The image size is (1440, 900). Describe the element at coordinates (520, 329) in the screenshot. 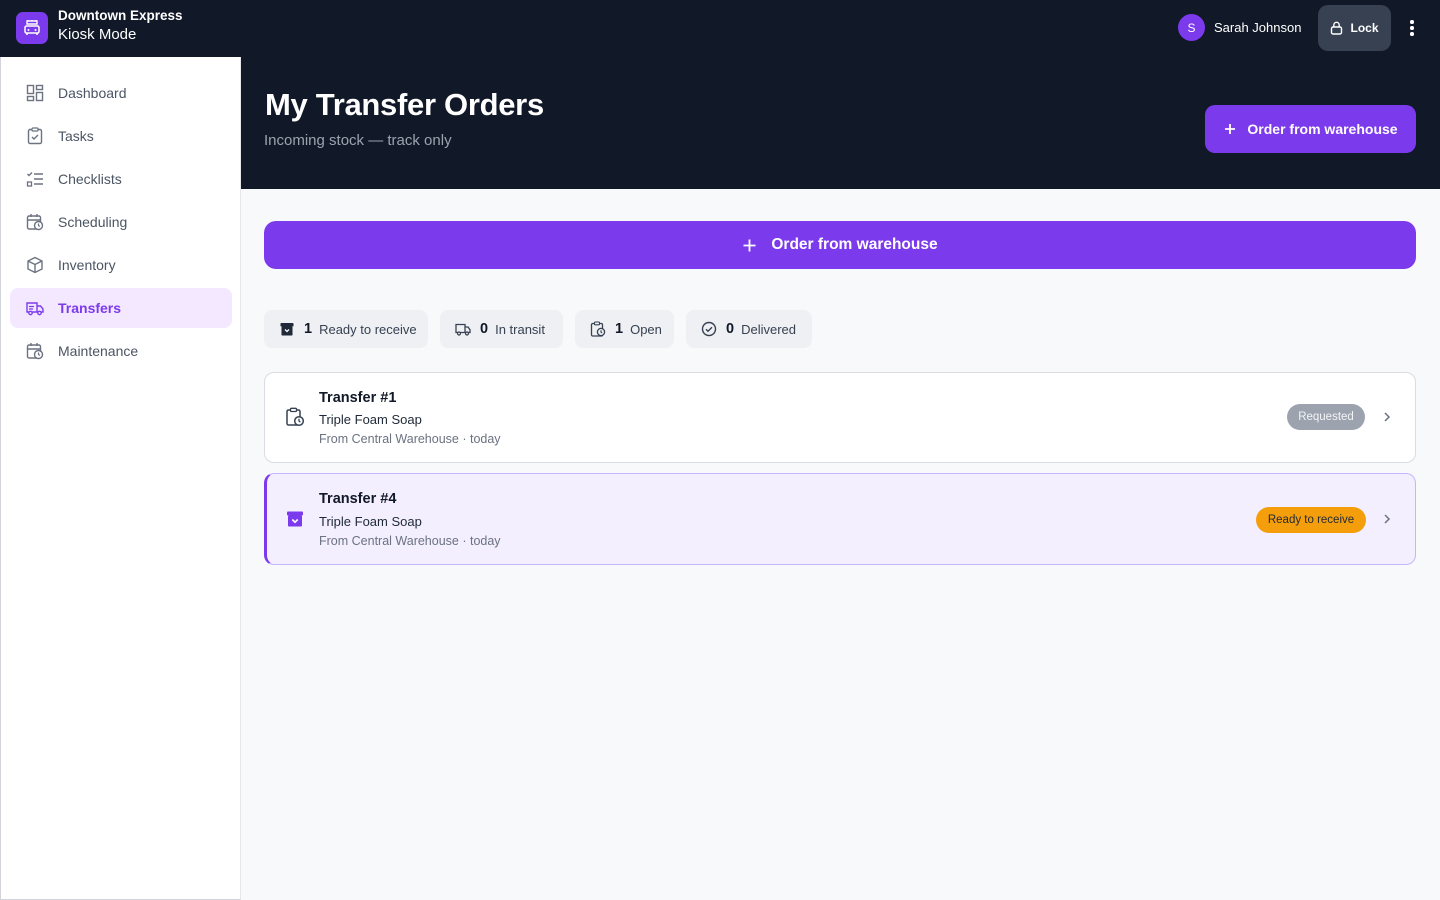

I see `stat-label: In transit` at that location.